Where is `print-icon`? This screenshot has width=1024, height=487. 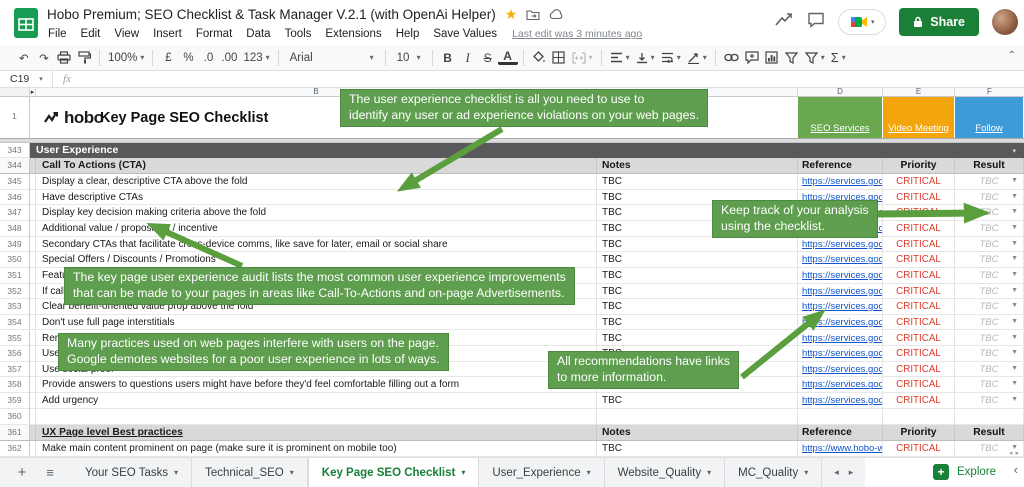
print-icon is located at coordinates (64, 58).